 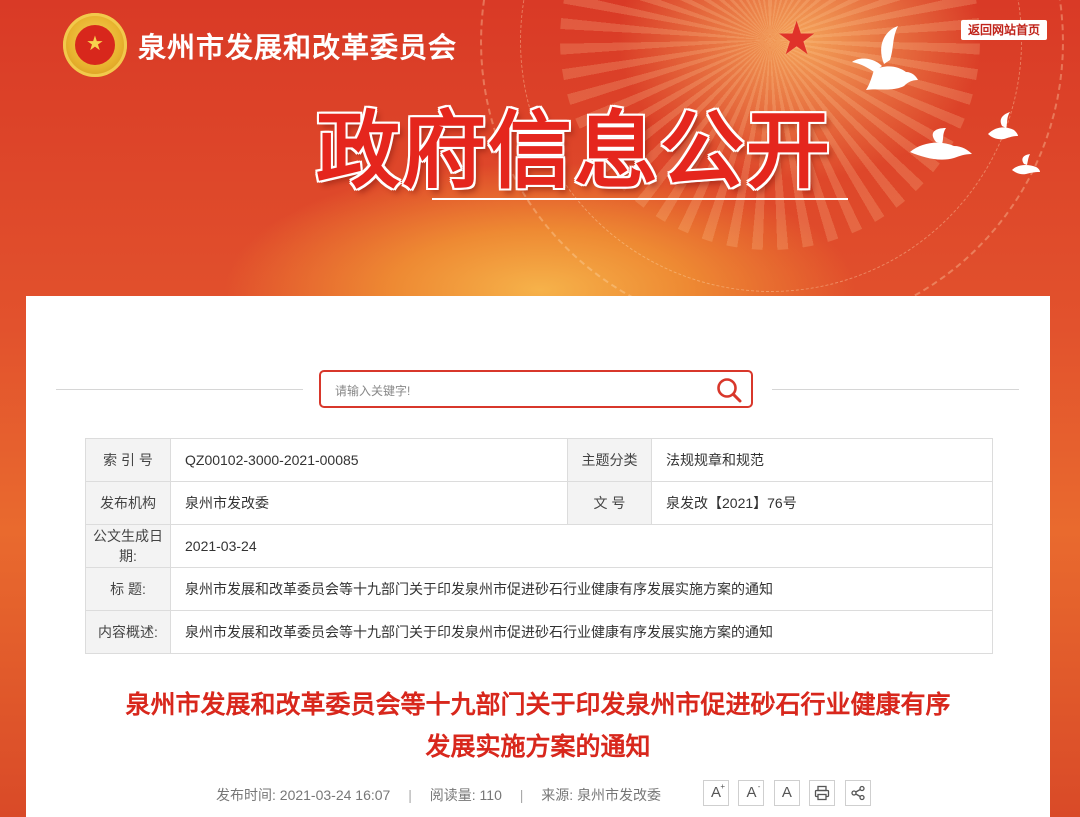 What do you see at coordinates (369, 460) in the screenshot?
I see `index-value: QZ00102-3000-2021-00085` at bounding box center [369, 460].